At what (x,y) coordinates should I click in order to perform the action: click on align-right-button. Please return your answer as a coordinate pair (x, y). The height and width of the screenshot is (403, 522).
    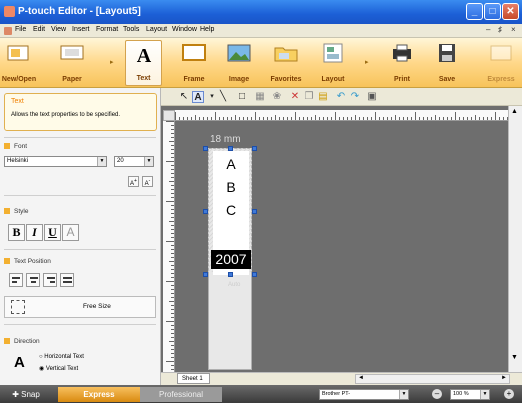
    Looking at the image, I should click on (50, 280).